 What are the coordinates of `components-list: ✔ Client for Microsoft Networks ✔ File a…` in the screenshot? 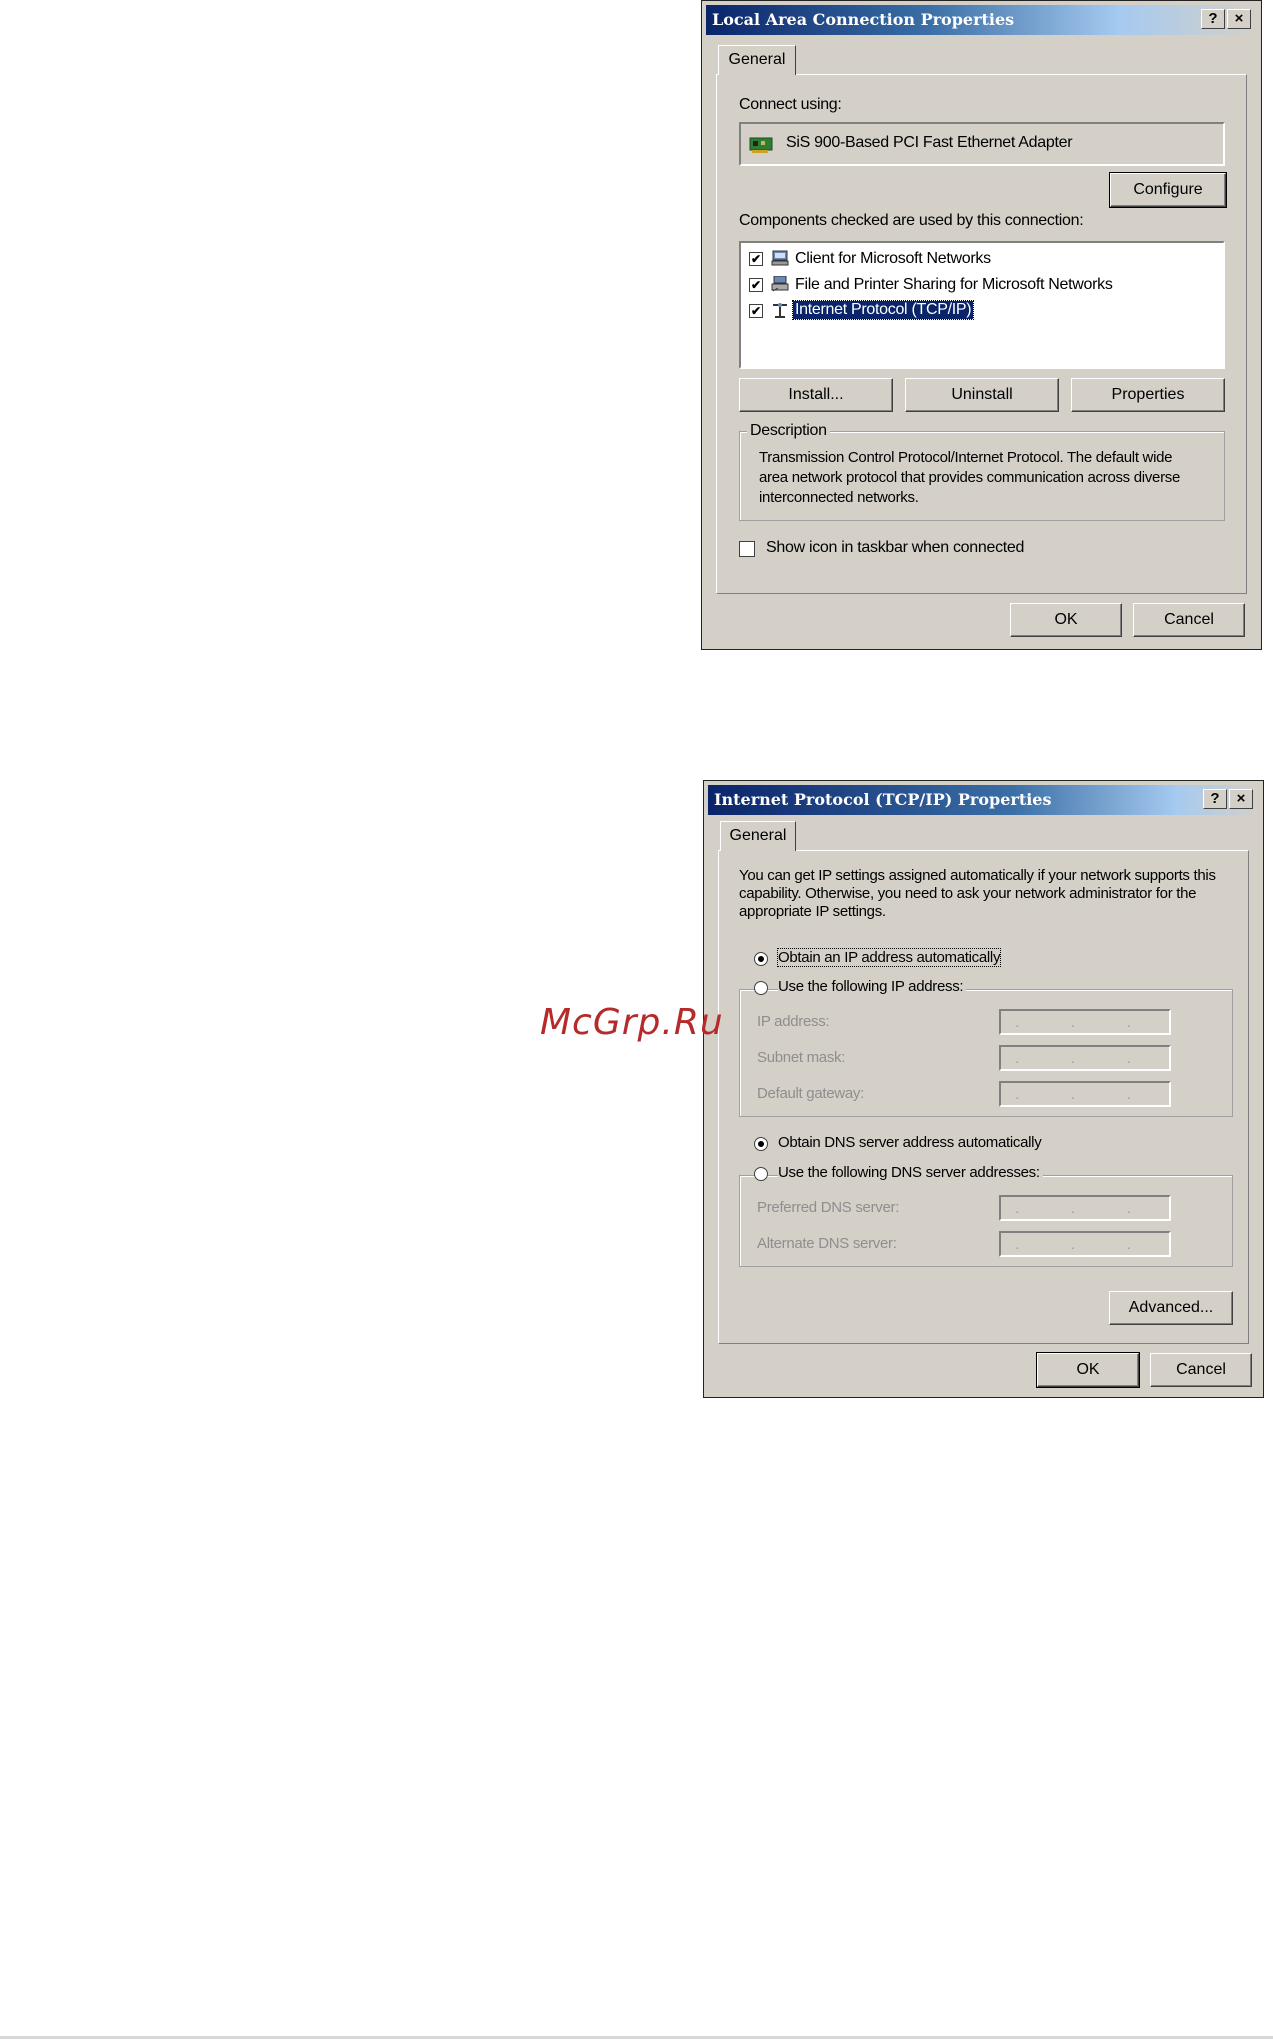 It's located at (982, 305).